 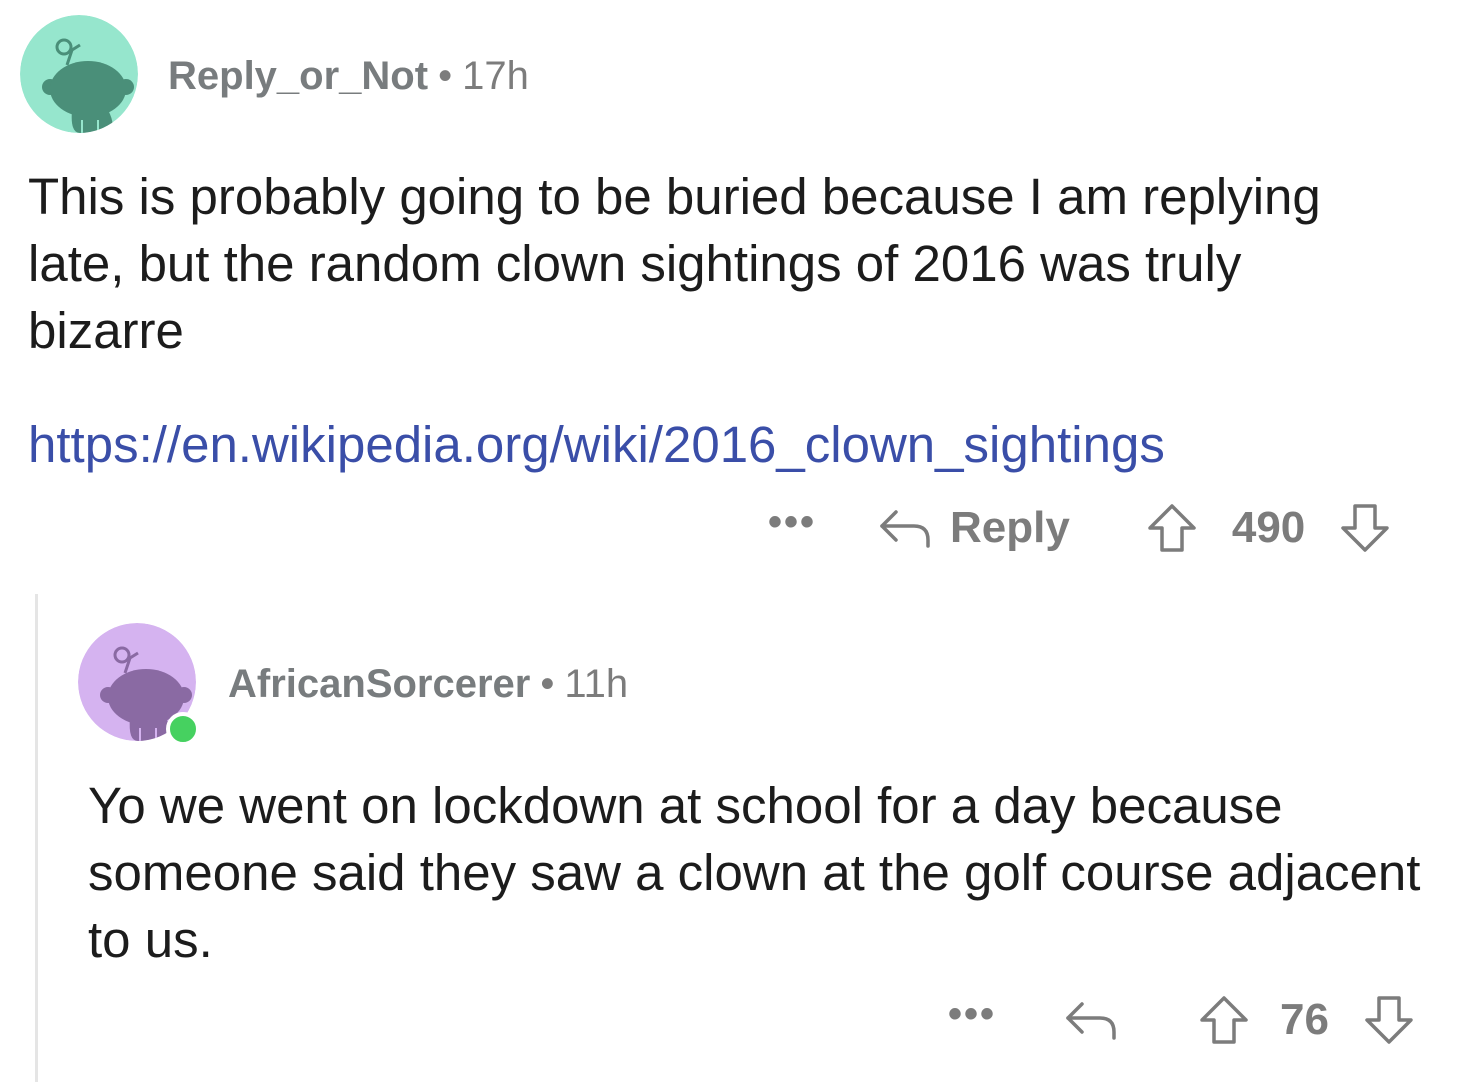 I want to click on snoo-avatar-icon, so click(x=79, y=74).